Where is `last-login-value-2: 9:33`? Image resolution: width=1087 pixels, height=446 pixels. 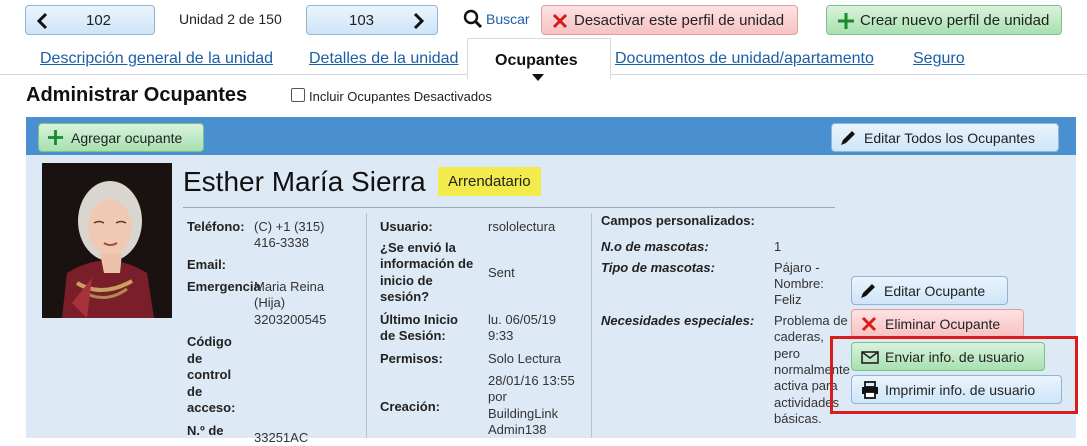 last-login-value-2: 9:33 is located at coordinates (501, 335).